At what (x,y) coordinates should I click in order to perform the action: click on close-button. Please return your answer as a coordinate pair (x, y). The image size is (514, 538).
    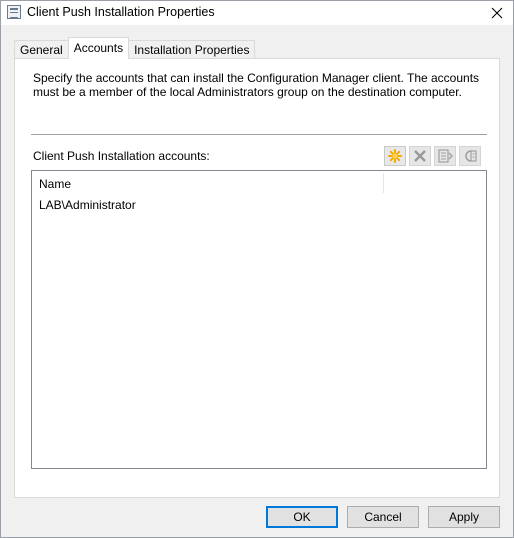
    Looking at the image, I should click on (497, 13).